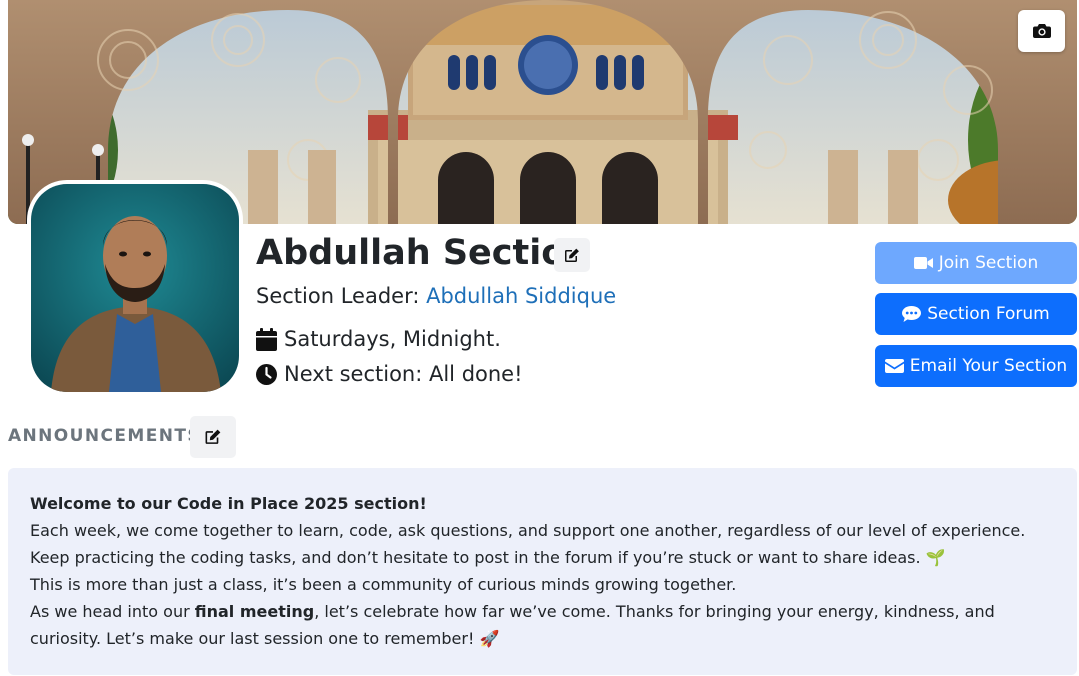  I want to click on avatar-photo, so click(135, 288).